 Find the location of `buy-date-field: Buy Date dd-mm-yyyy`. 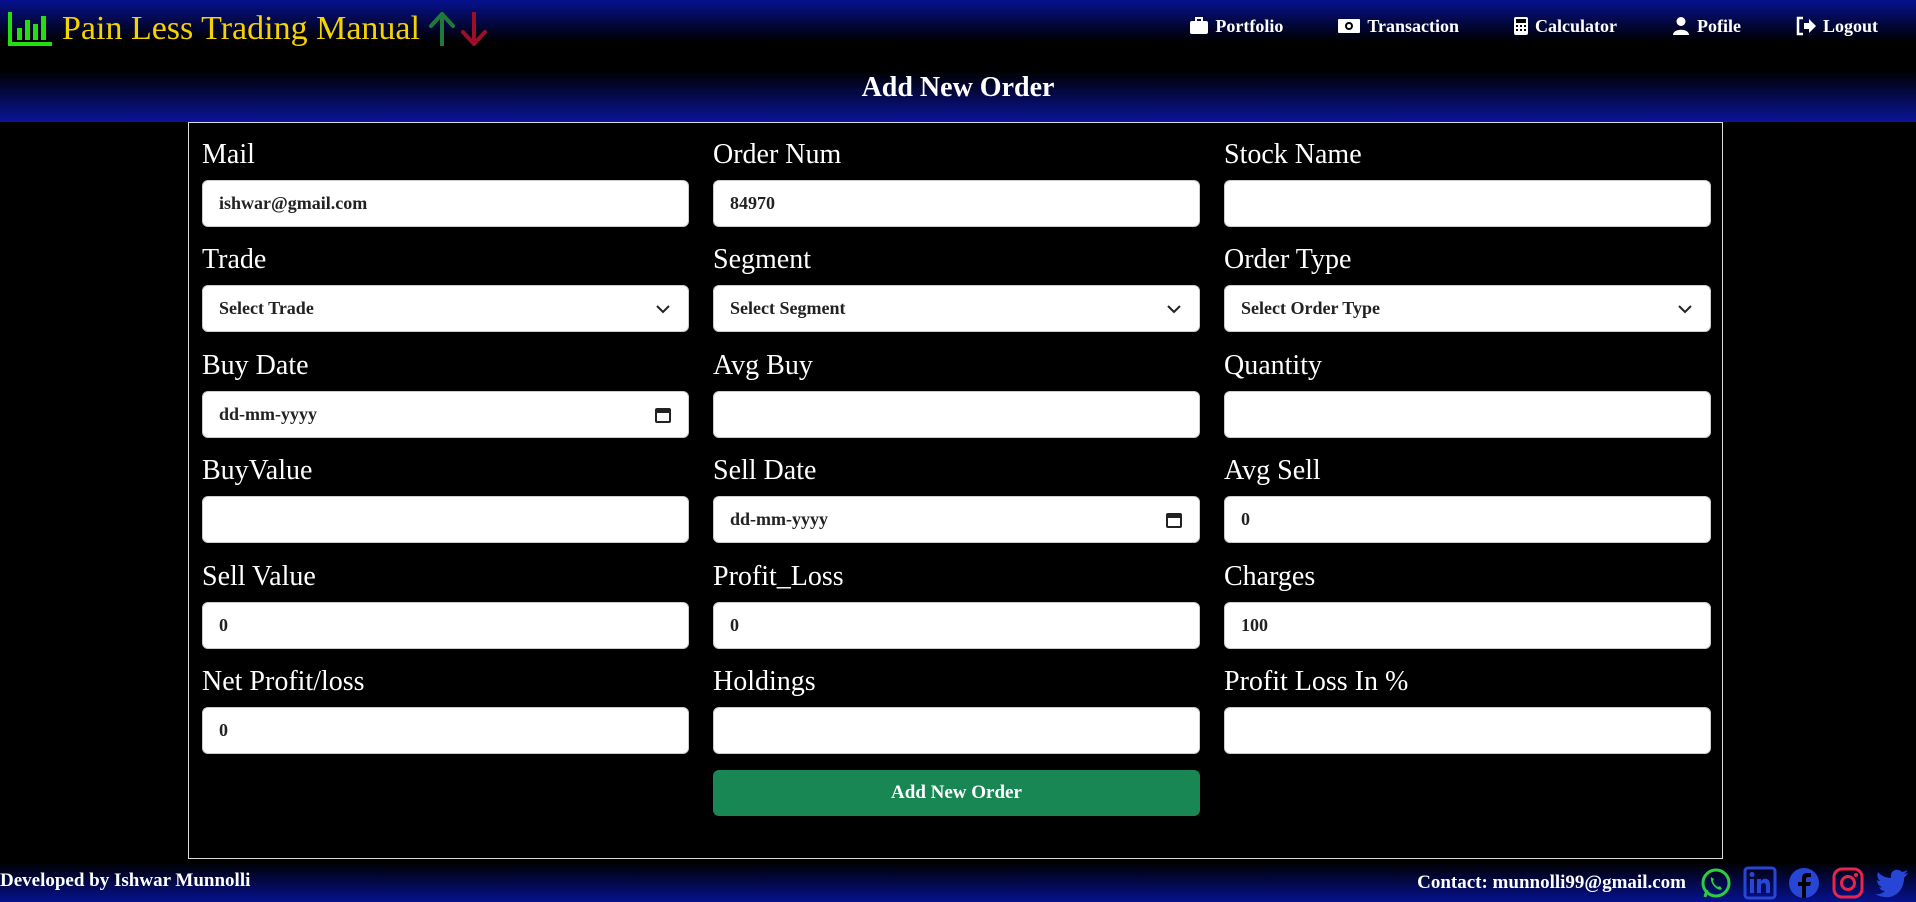

buy-date-field: Buy Date dd-mm-yyyy is located at coordinates (445, 392).